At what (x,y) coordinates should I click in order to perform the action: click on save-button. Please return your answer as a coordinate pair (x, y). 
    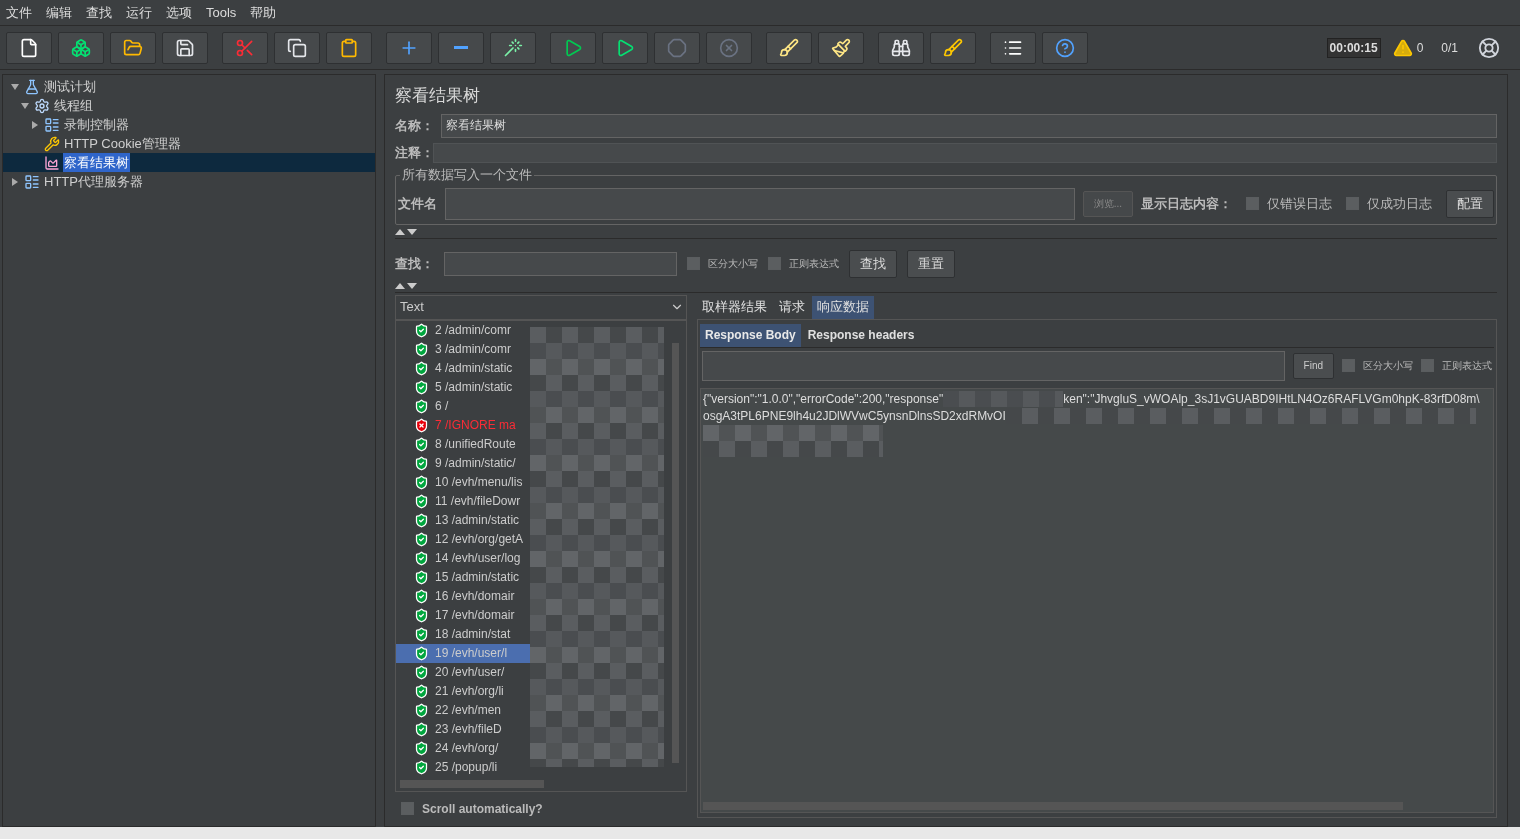
    Looking at the image, I should click on (185, 47).